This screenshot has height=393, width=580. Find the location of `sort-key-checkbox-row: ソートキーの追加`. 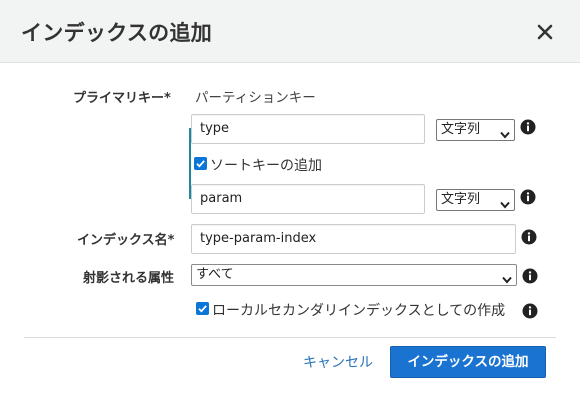

sort-key-checkbox-row: ソートキーの追加 is located at coordinates (294, 164).